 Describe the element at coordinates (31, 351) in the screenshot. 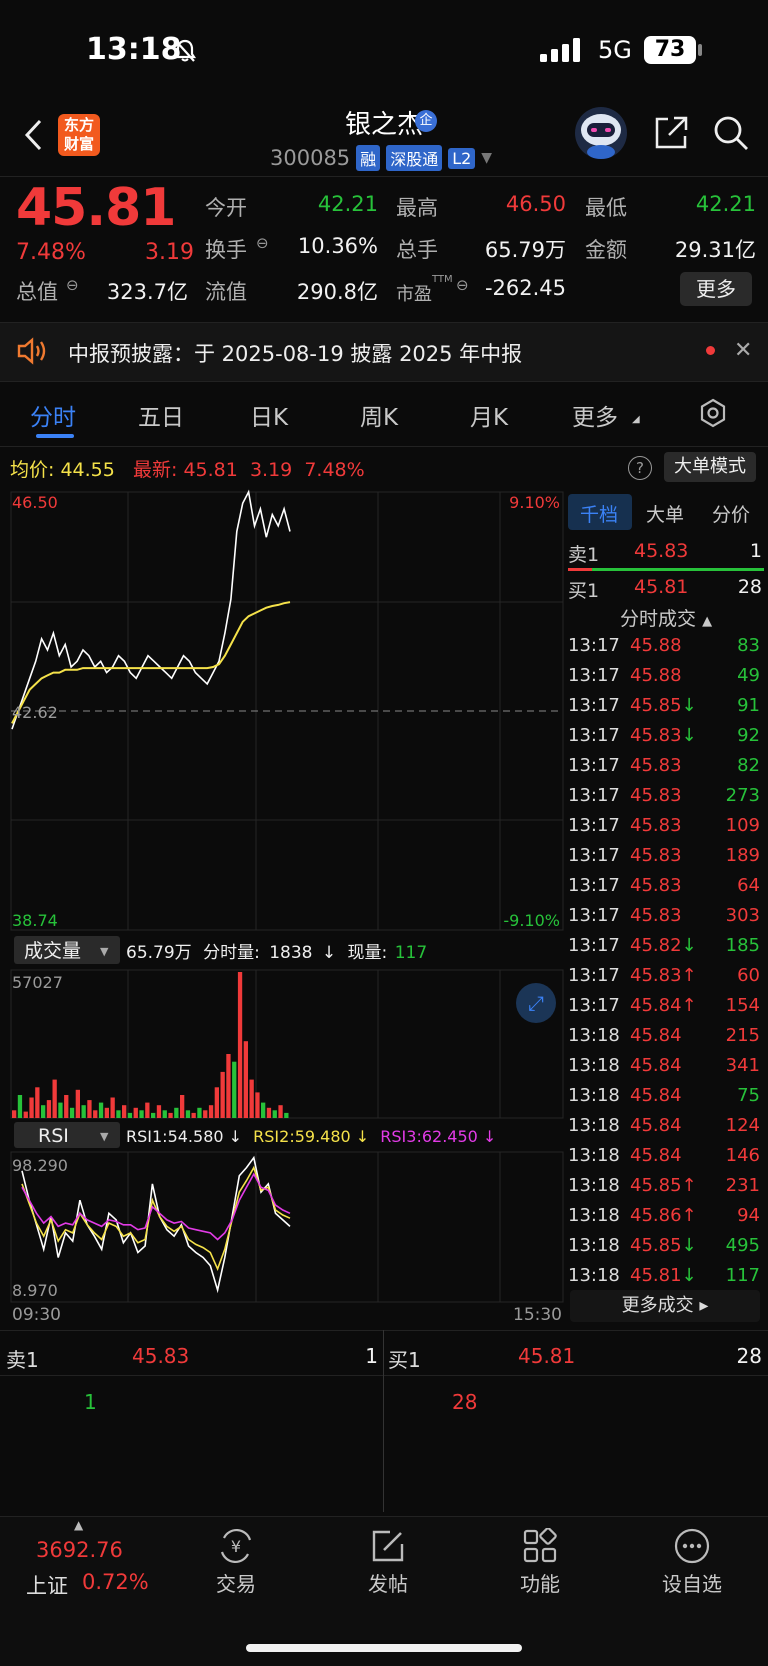

I see `speaker-icon` at that location.